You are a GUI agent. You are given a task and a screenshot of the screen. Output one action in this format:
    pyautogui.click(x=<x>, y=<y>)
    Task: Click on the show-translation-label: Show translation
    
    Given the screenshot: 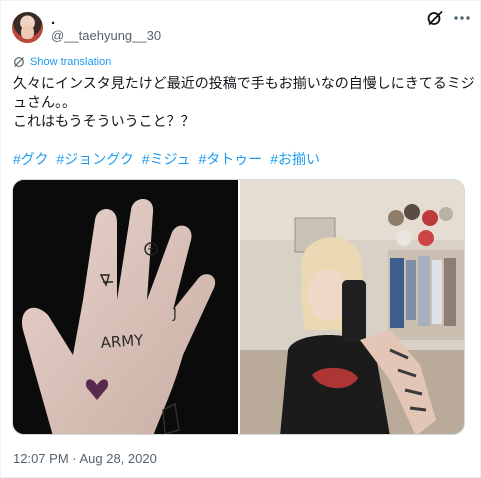 What is the action you would take?
    pyautogui.click(x=71, y=62)
    